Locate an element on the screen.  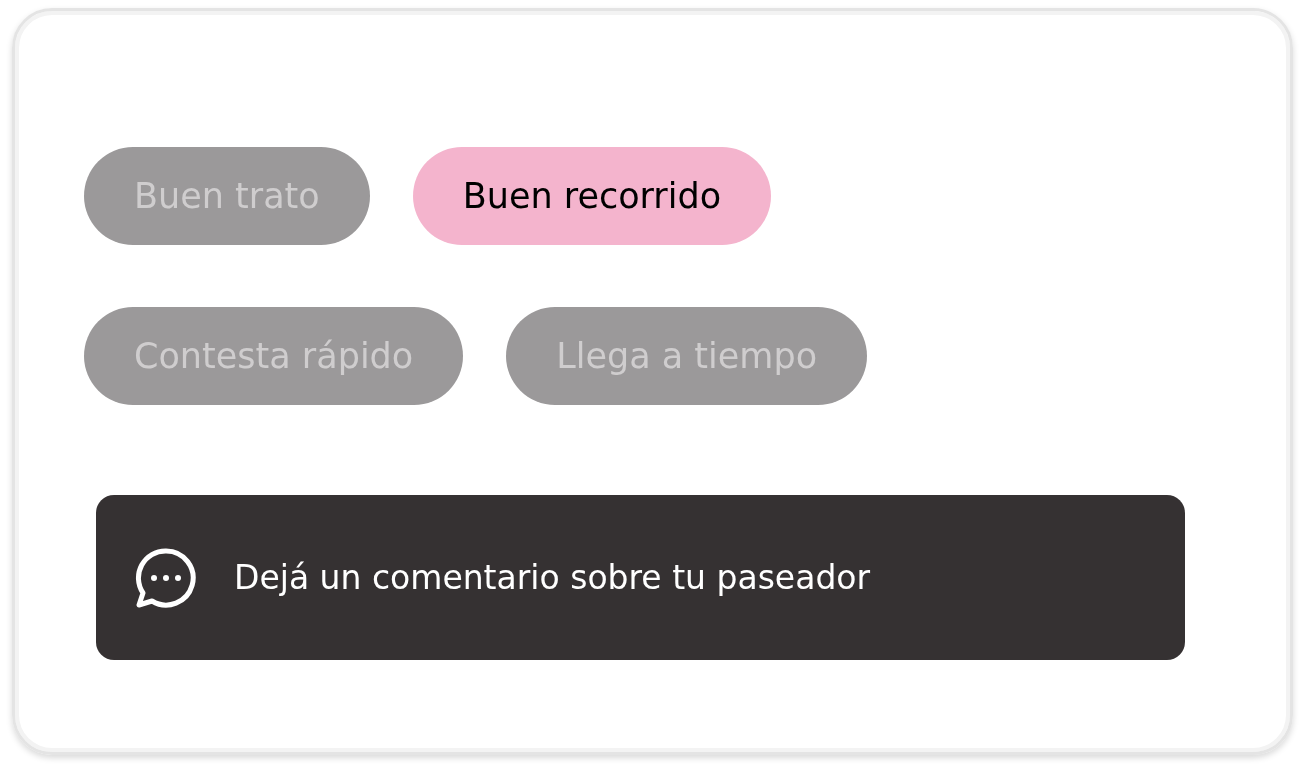
chat-bubble-icon is located at coordinates (166, 577).